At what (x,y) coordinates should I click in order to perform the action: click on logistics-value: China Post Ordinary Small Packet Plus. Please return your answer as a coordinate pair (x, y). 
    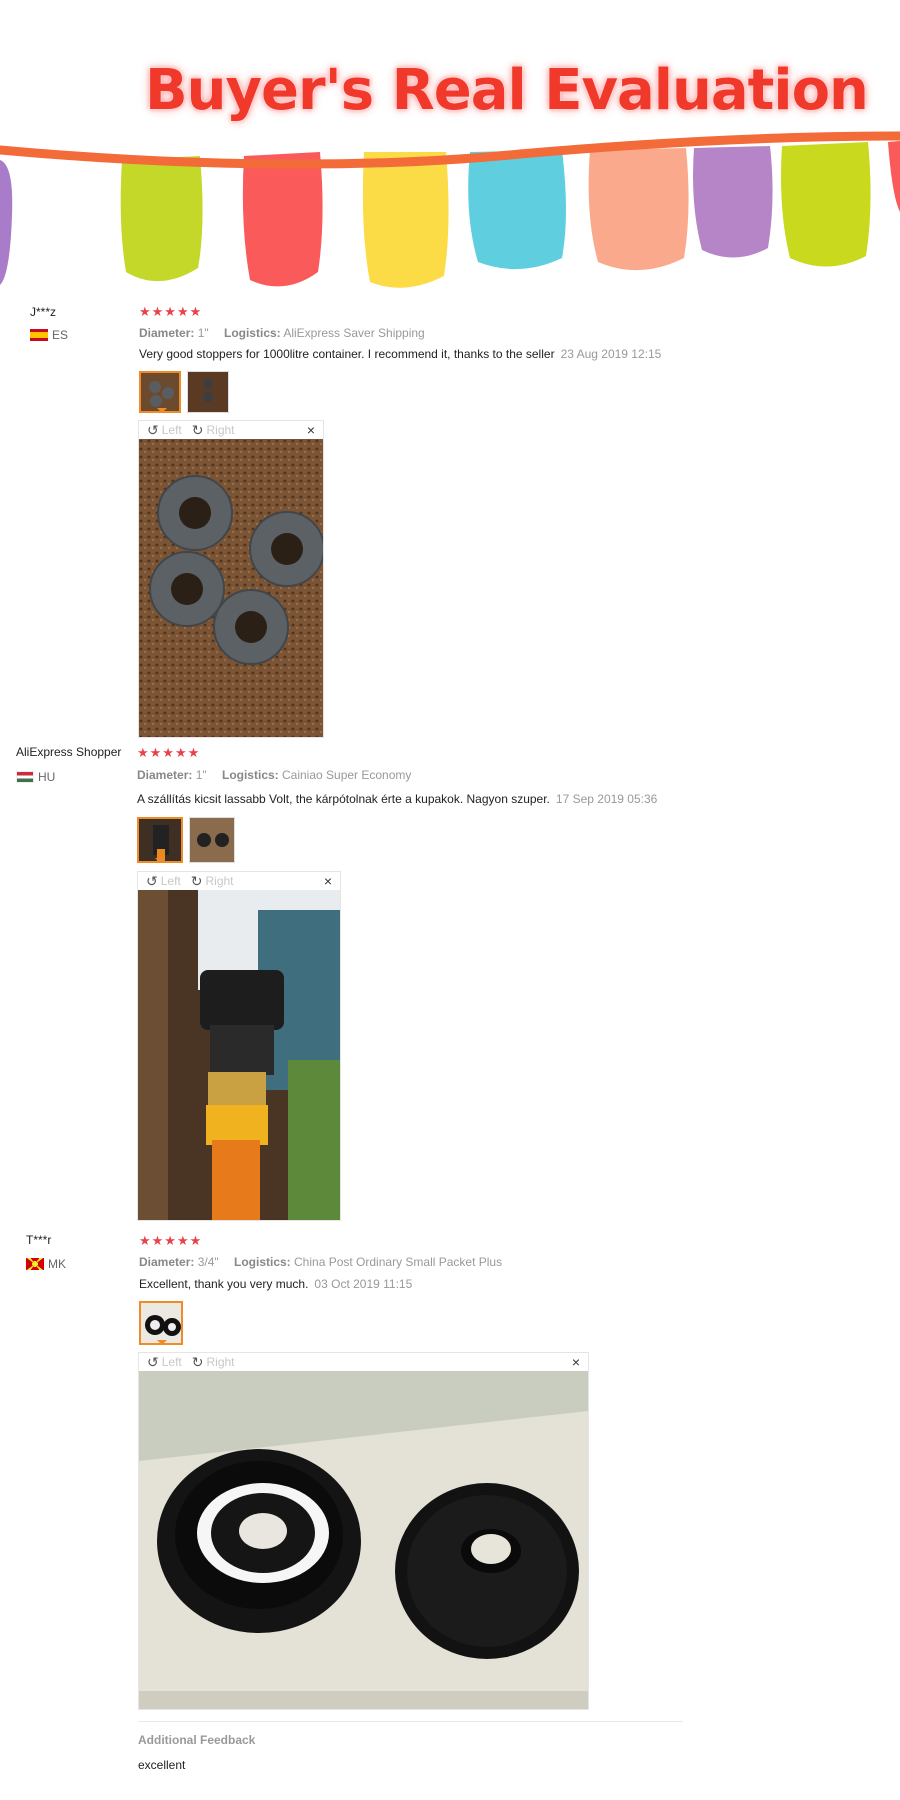
    Looking at the image, I should click on (398, 1262).